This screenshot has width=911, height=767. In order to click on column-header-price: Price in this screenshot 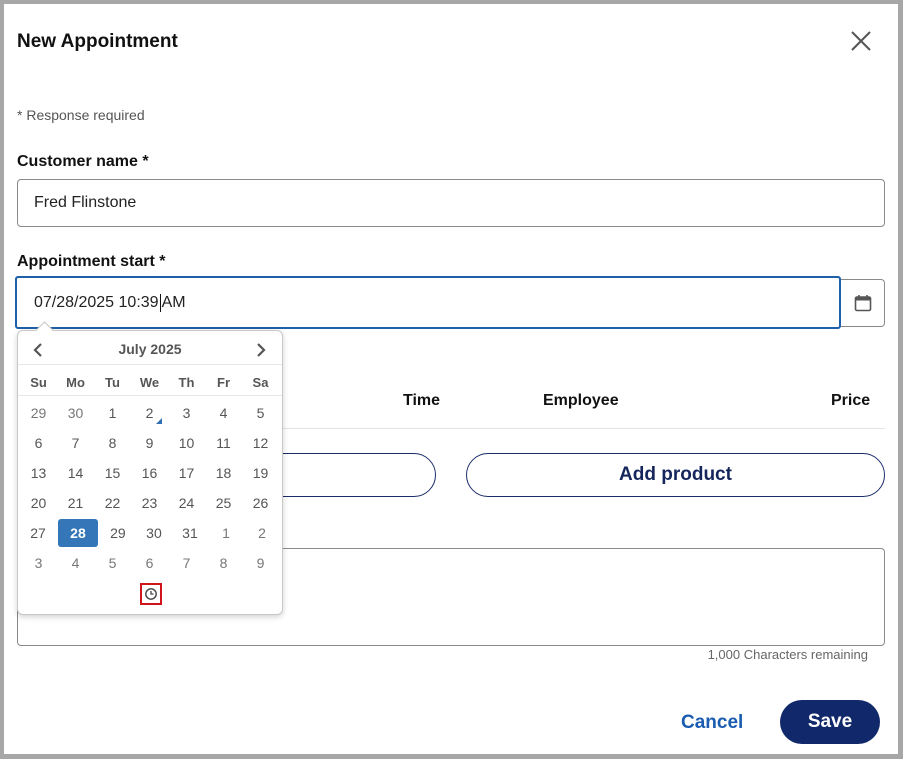, I will do `click(851, 400)`.